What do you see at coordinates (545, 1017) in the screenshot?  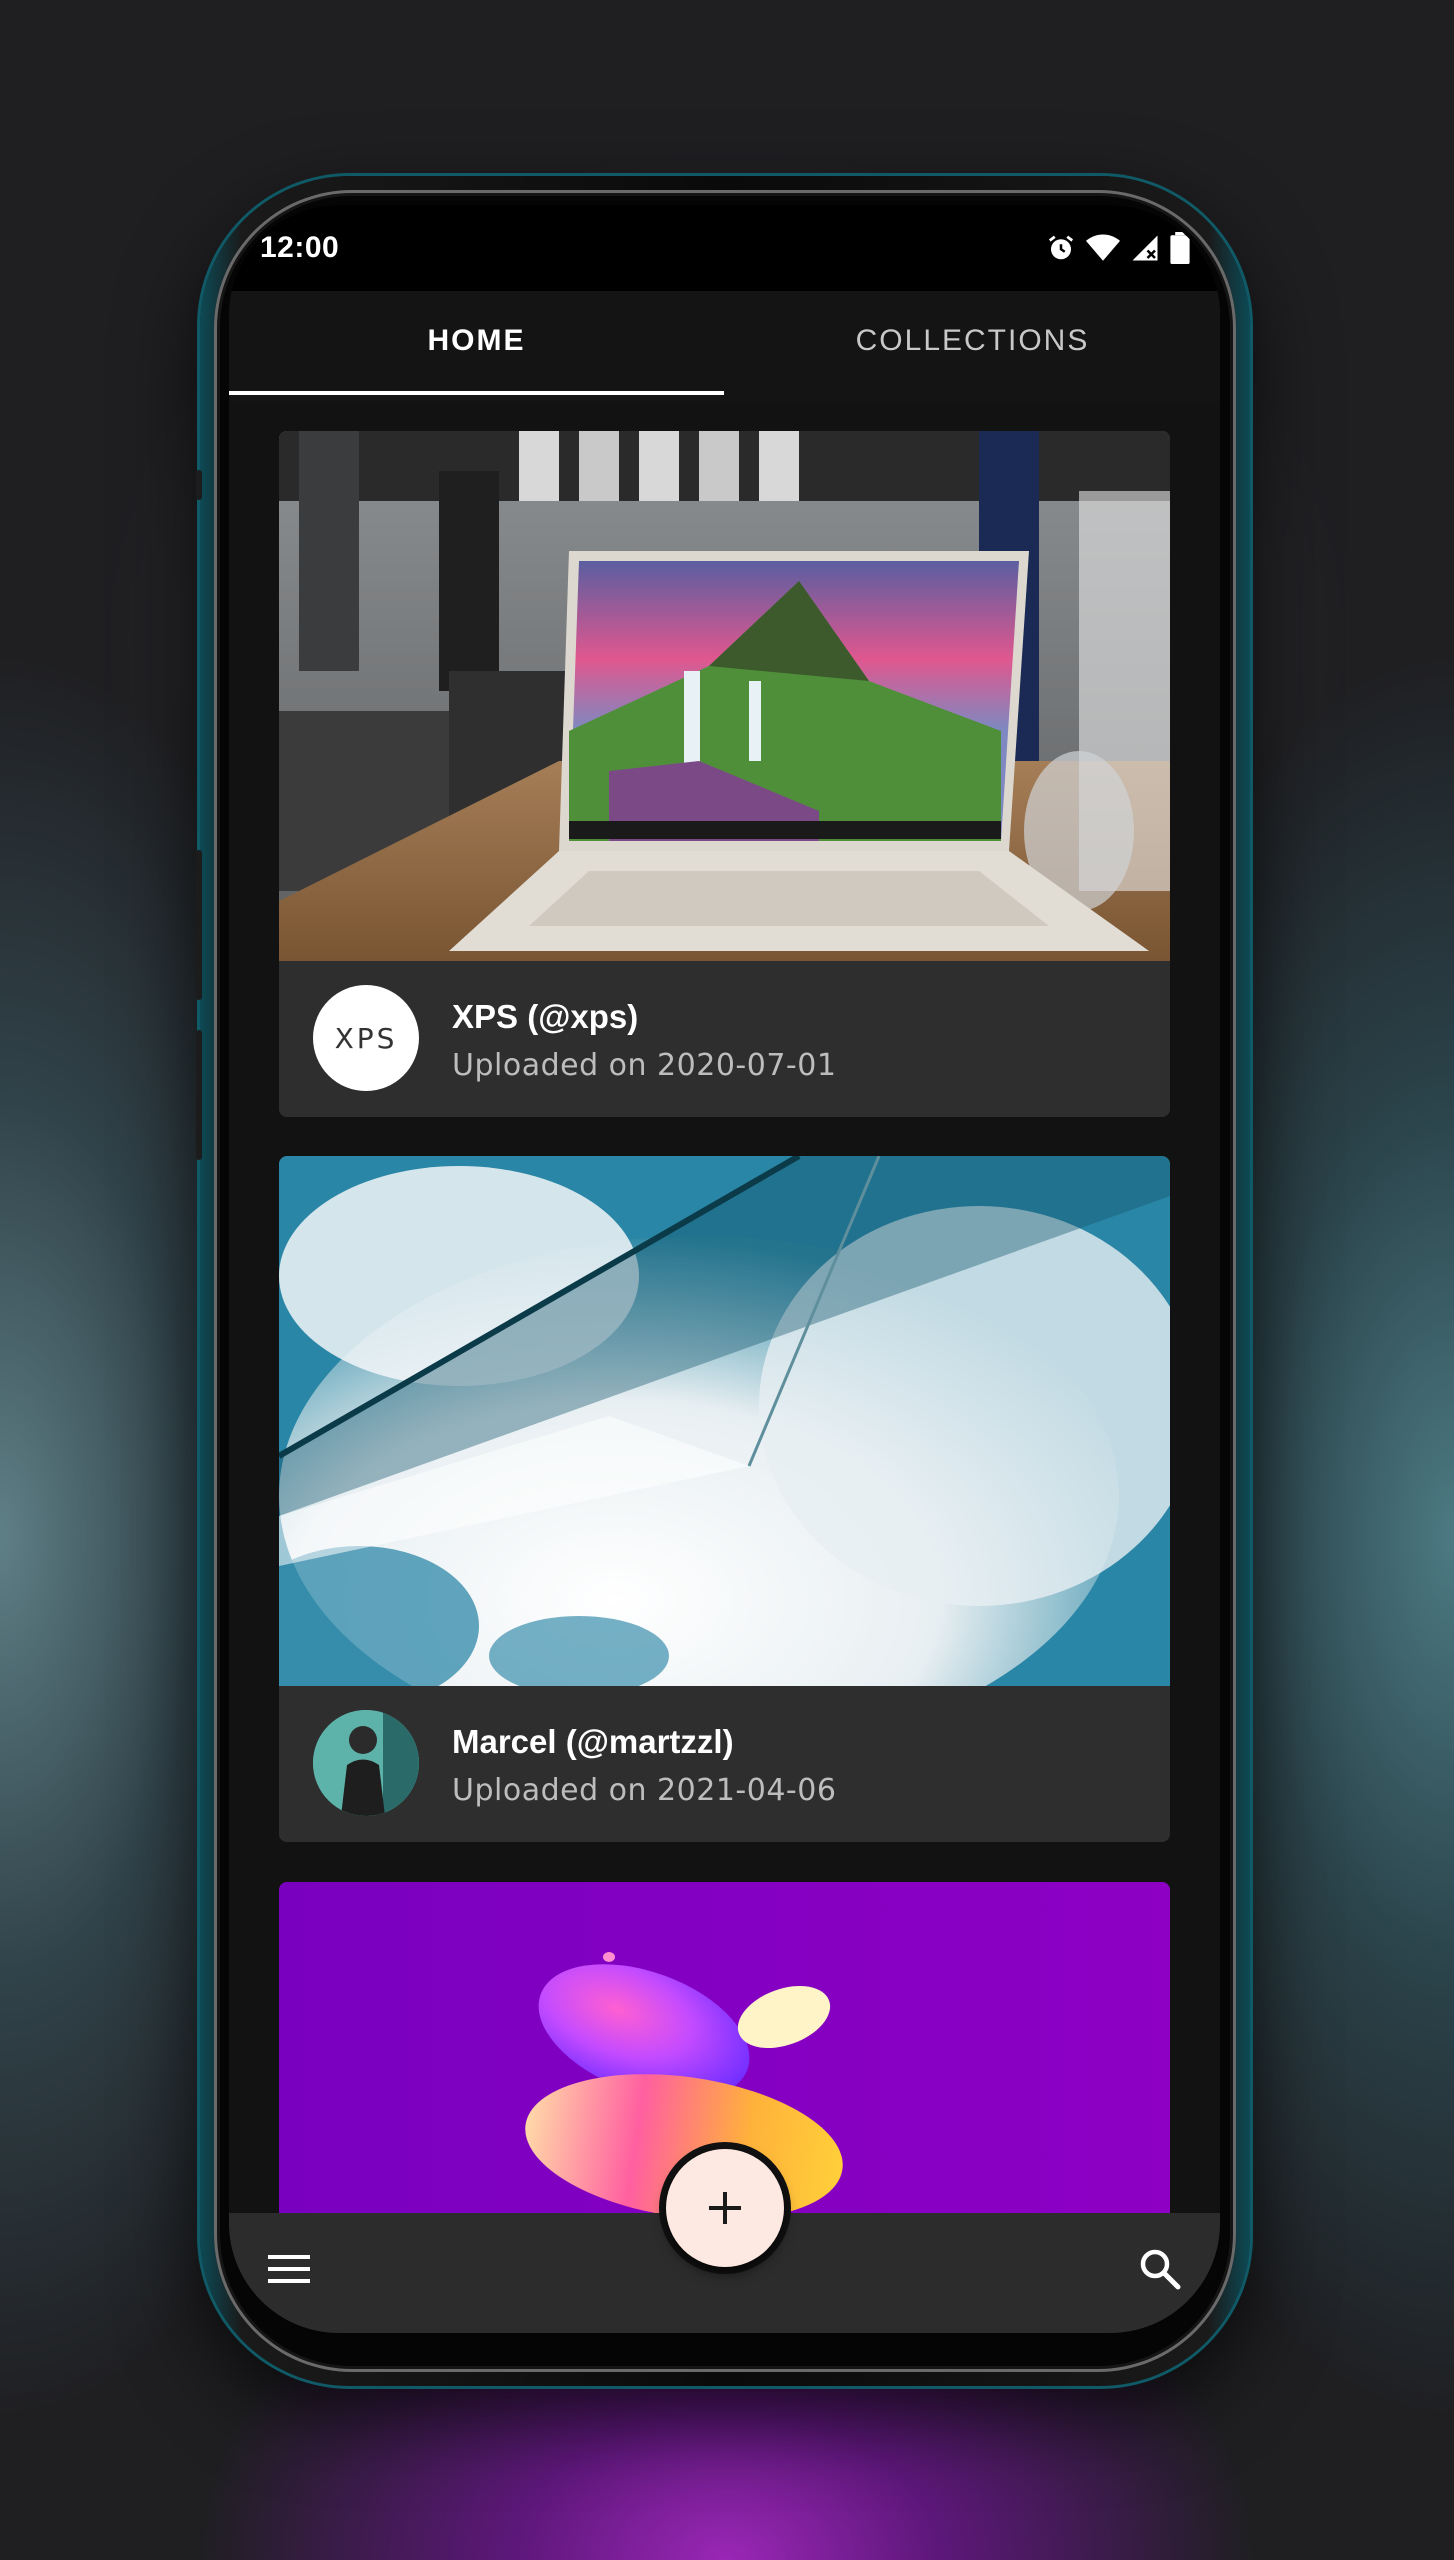 I see `card-author: XPS (@xps)` at bounding box center [545, 1017].